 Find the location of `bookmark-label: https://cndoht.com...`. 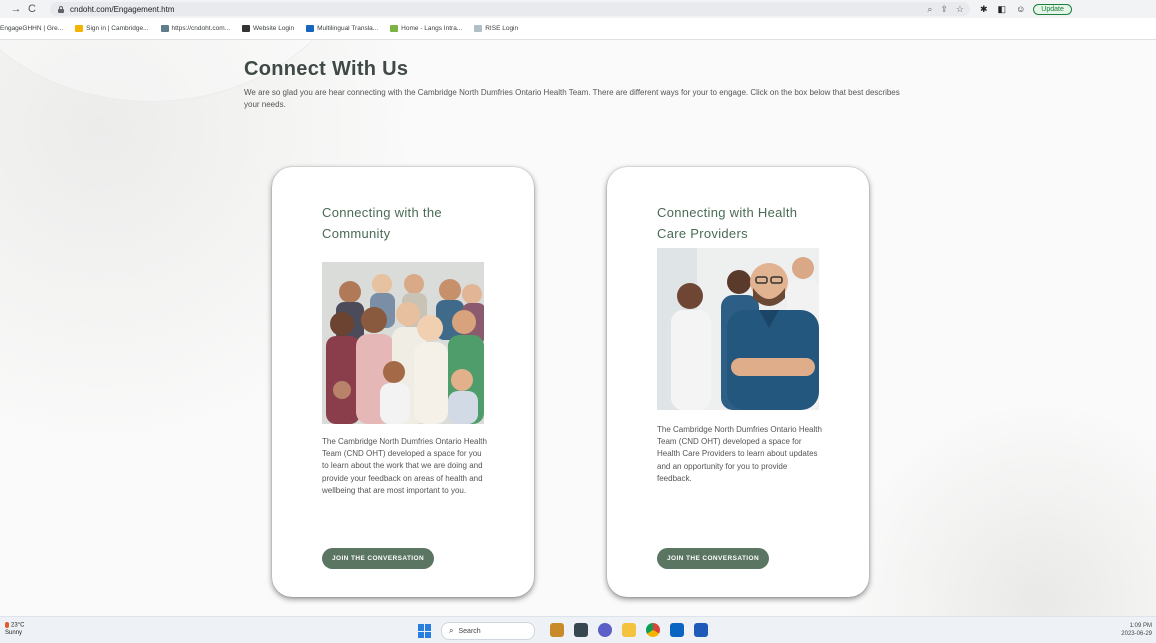

bookmark-label: https://cndoht.com... is located at coordinates (201, 28).